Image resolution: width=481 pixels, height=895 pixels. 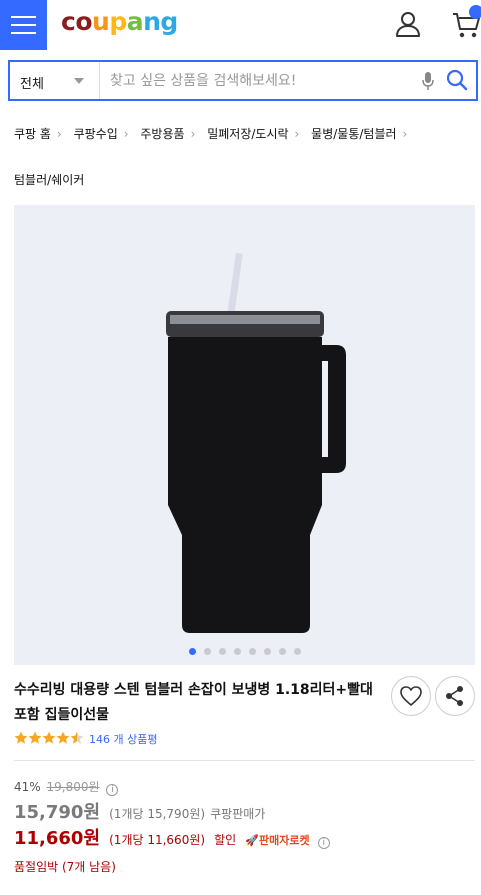 I want to click on logo-letter: p, so click(x=118, y=21).